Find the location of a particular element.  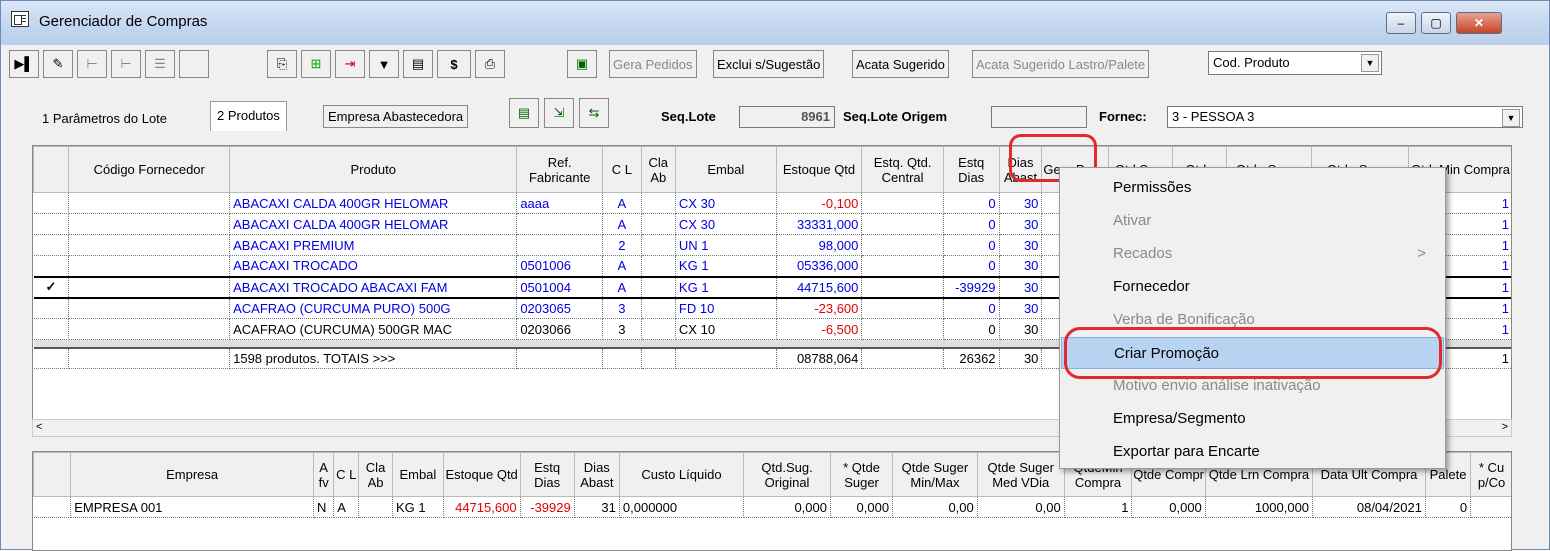

exit-icon: ▶▌ is located at coordinates (24, 64).